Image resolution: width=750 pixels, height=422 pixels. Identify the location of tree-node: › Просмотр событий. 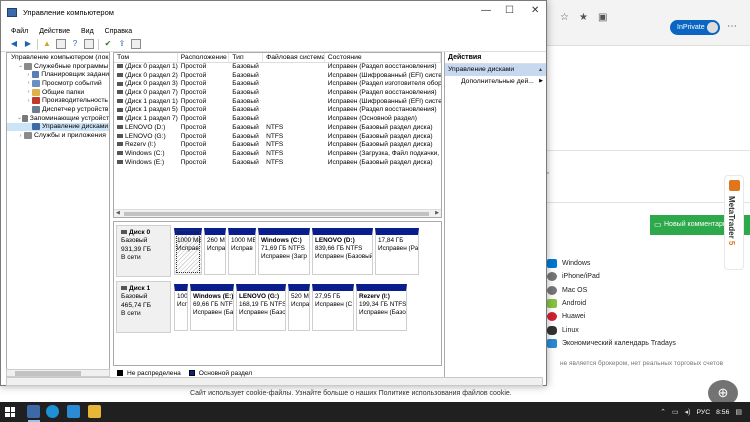
(58, 83).